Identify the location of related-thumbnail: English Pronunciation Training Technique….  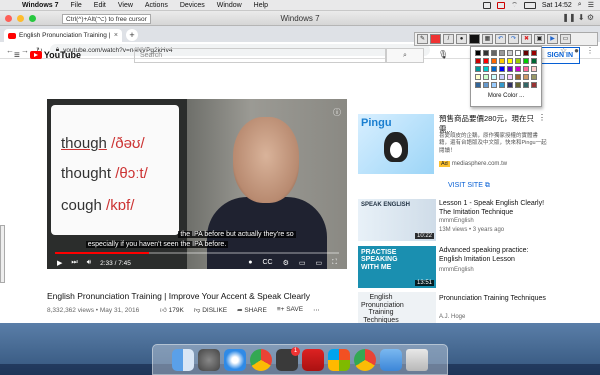
(397, 307).